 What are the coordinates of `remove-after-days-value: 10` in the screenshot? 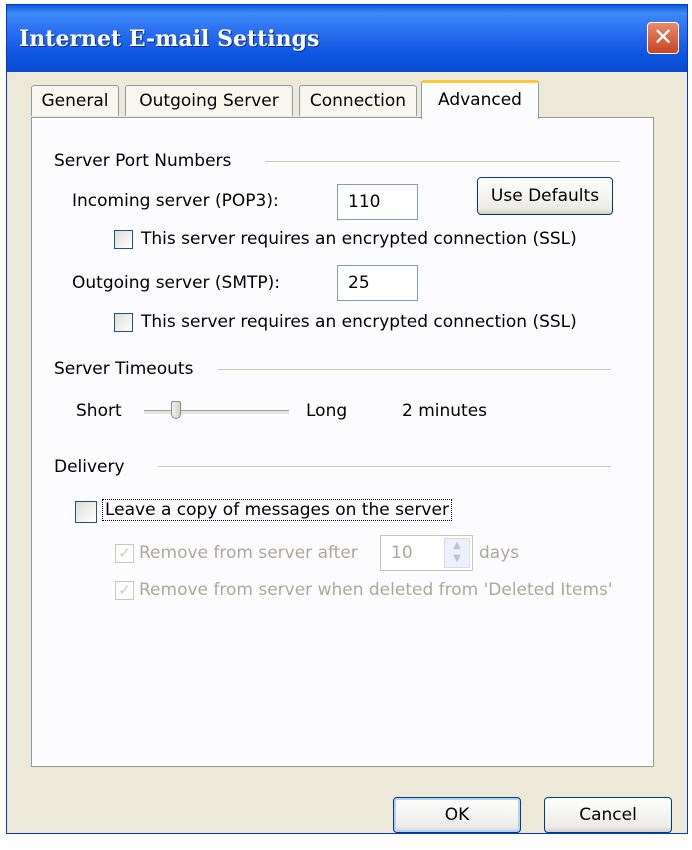 It's located at (402, 553).